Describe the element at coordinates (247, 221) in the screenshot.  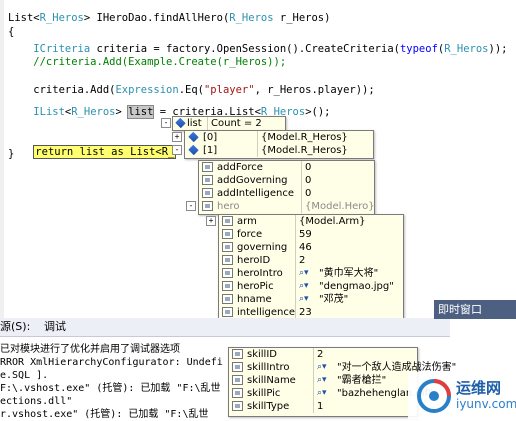
I see `datatip-name: arm` at that location.